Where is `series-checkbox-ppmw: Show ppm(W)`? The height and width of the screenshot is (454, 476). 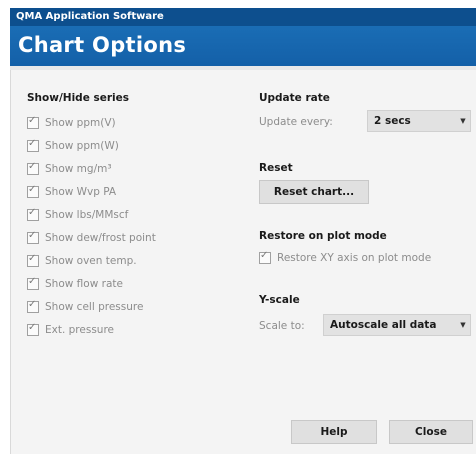
series-checkbox-ppmw: Show ppm(W) is located at coordinates (73, 146).